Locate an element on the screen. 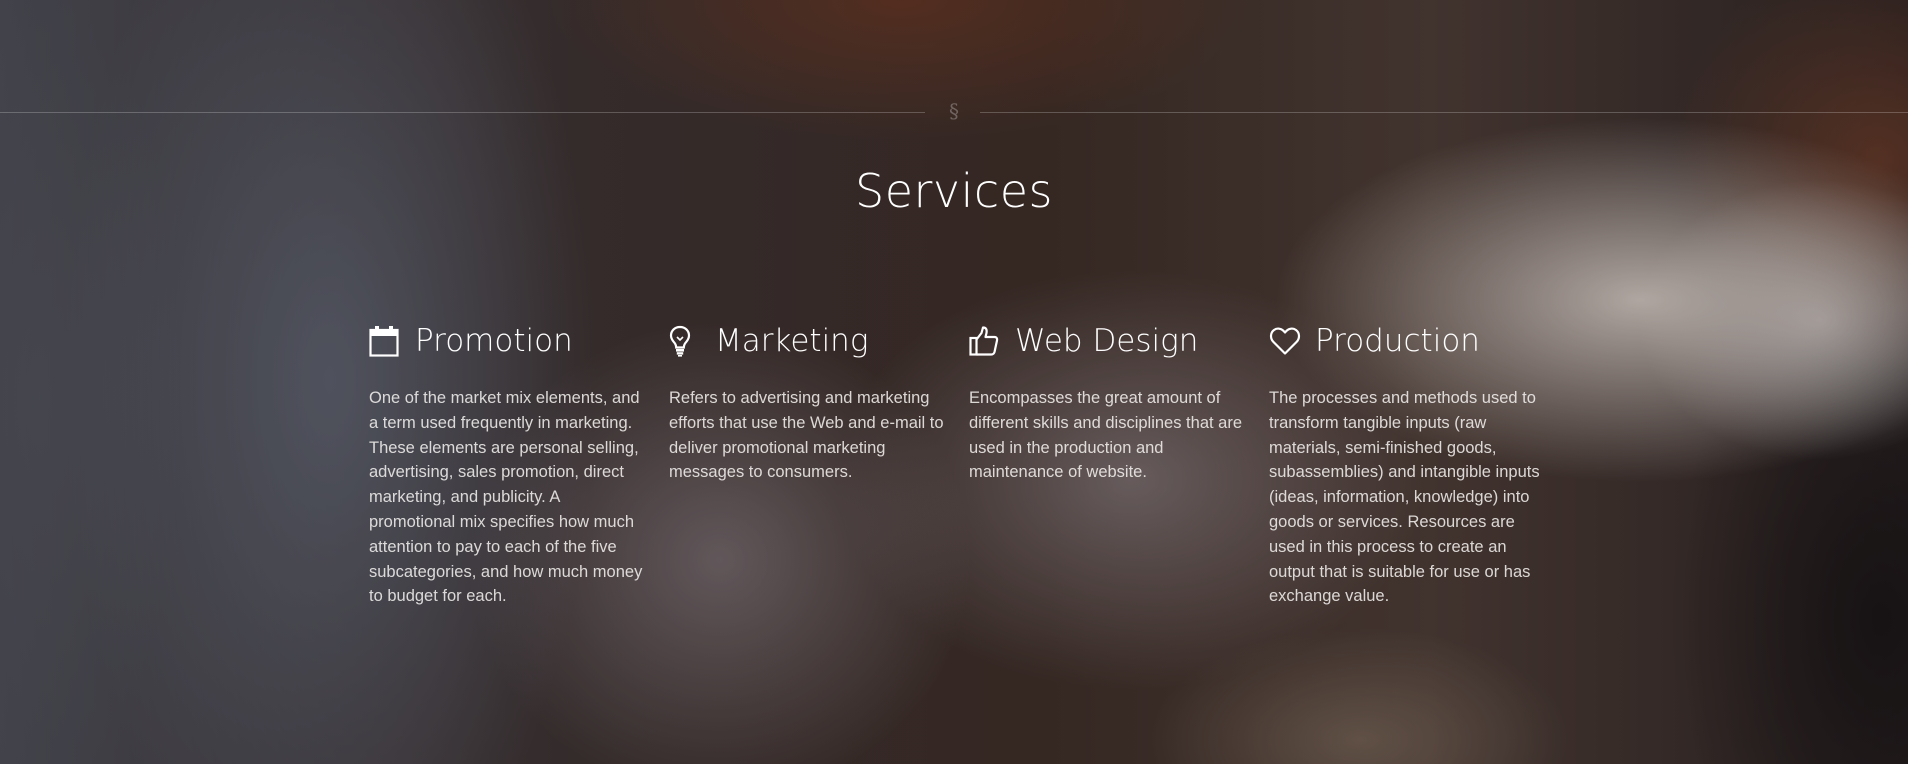 The image size is (1908, 764). service-title: Promotion is located at coordinates (494, 341).